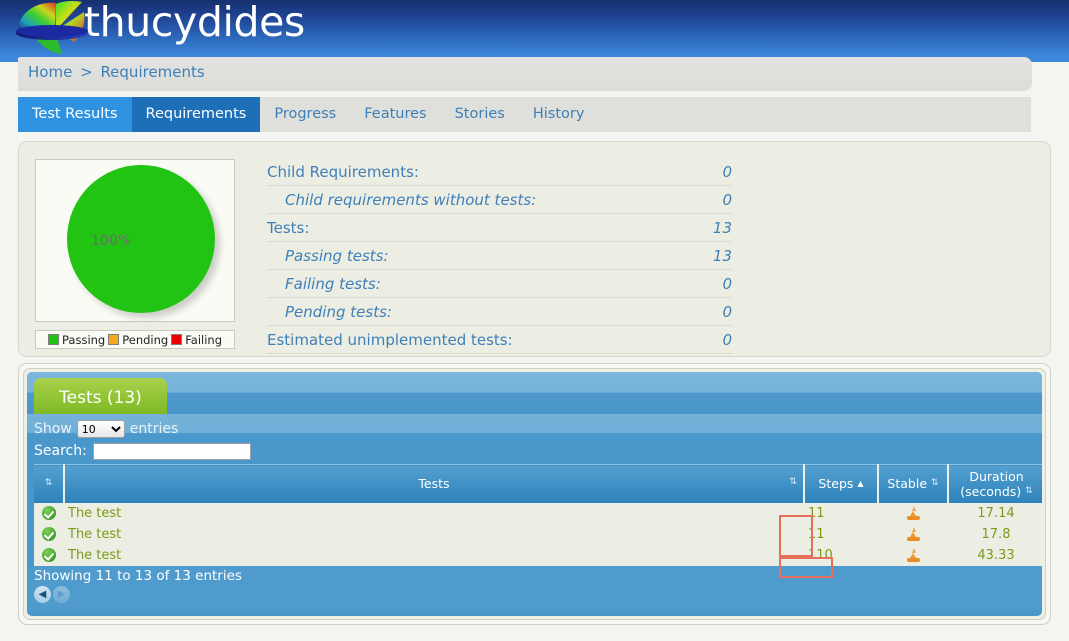 The height and width of the screenshot is (641, 1069). Describe the element at coordinates (53, 339) in the screenshot. I see `legend-swatch-passing-icon` at that location.